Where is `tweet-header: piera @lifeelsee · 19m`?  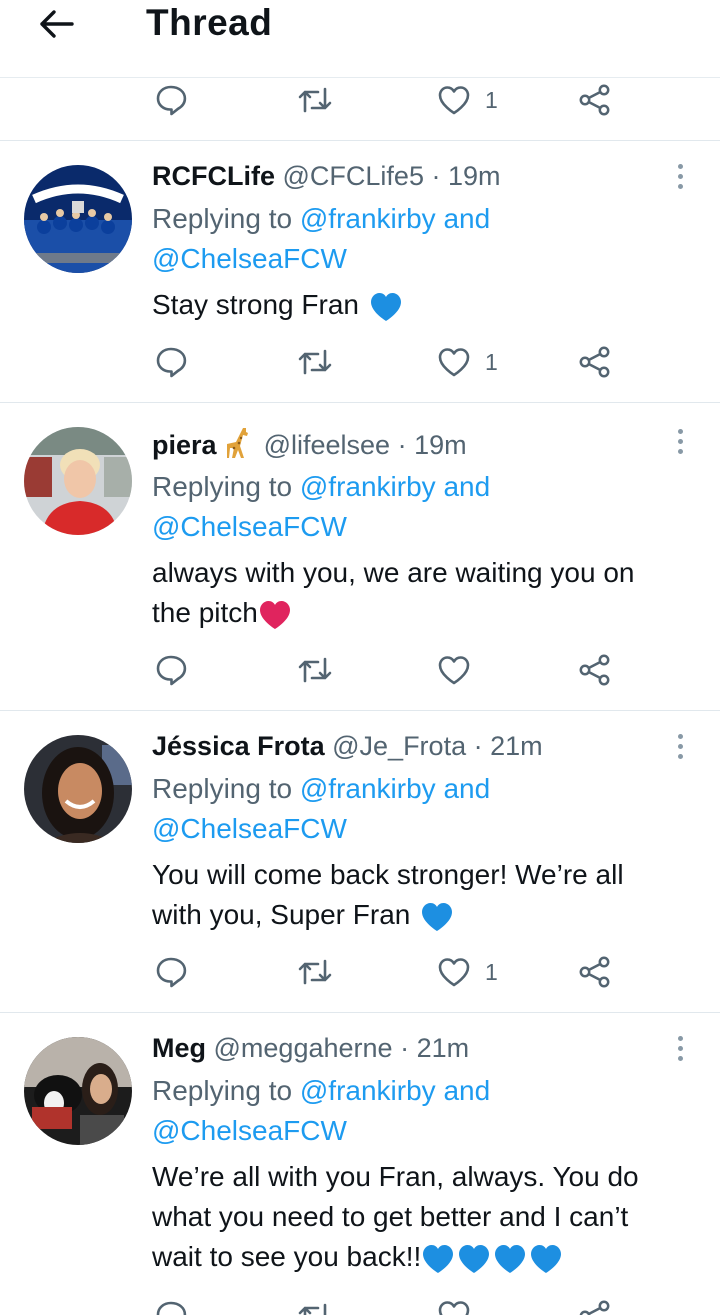 tweet-header: piera @lifeelsee · 19m is located at coordinates (406, 444).